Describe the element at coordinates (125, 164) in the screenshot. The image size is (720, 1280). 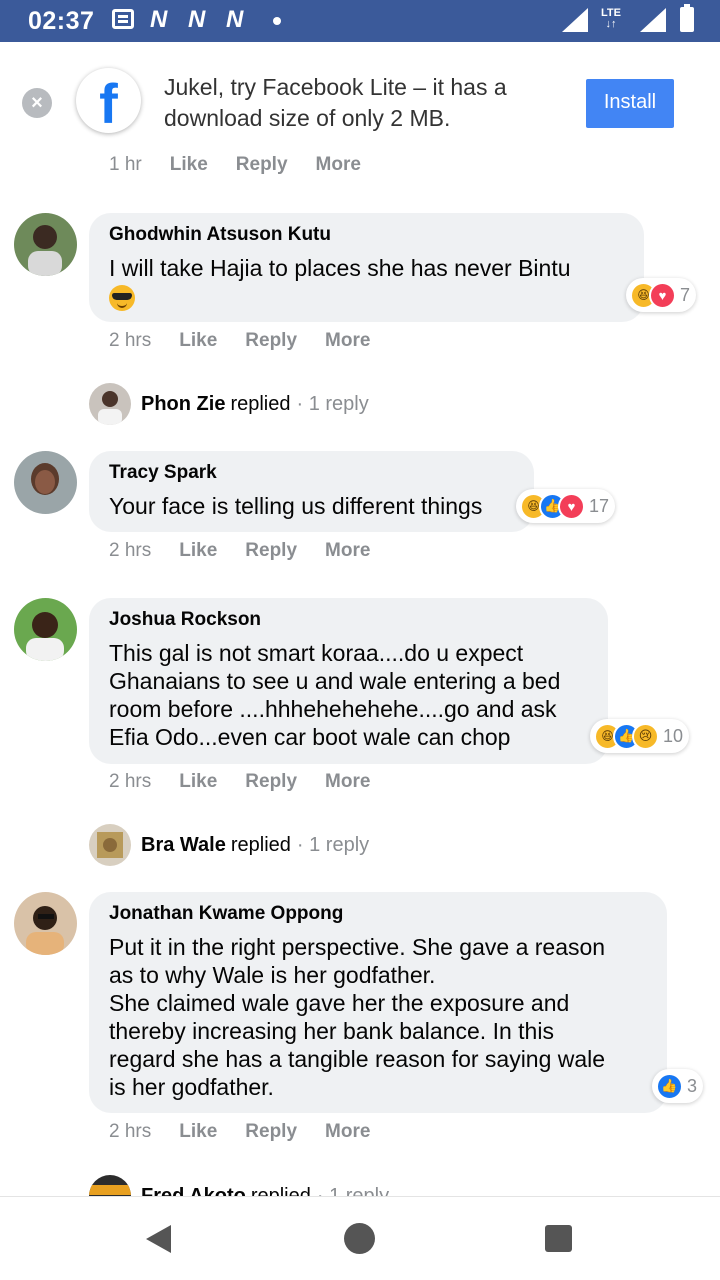
I see `comment-time: 1 hr` at that location.